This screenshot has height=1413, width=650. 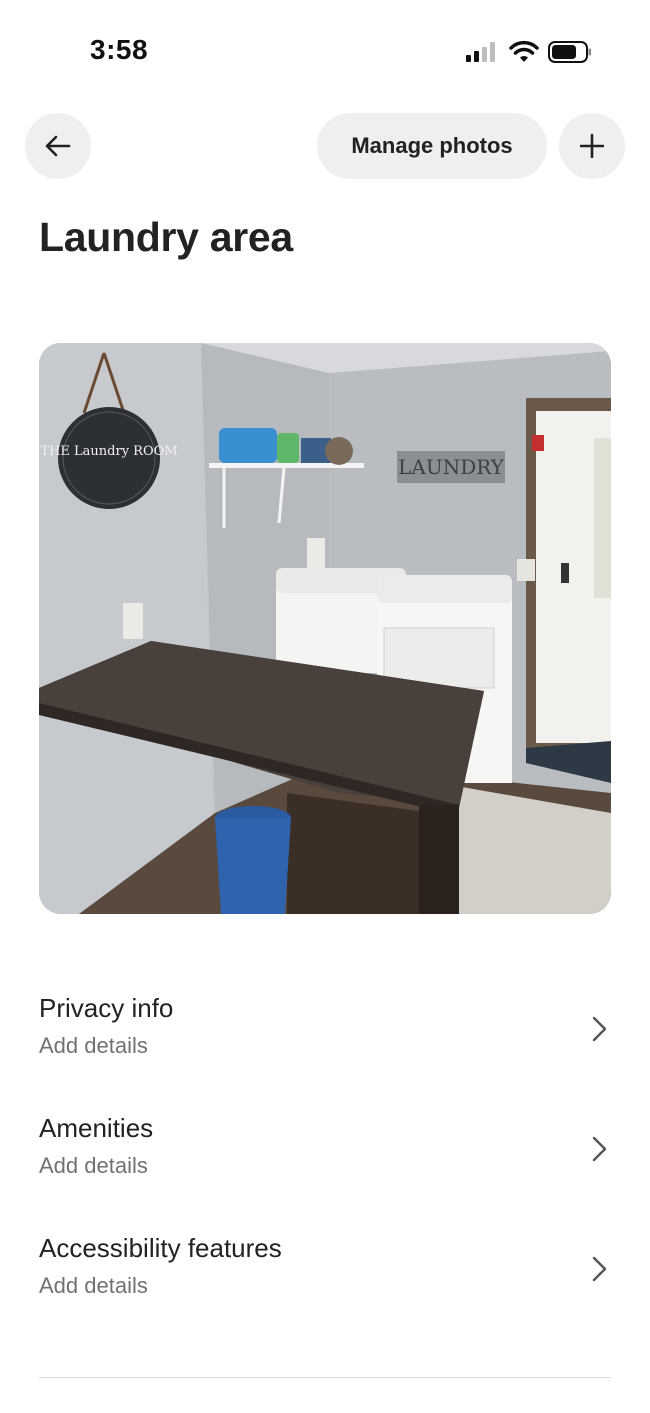 What do you see at coordinates (108, 451) in the screenshot?
I see `sign-text: THE Laundry ROOM` at bounding box center [108, 451].